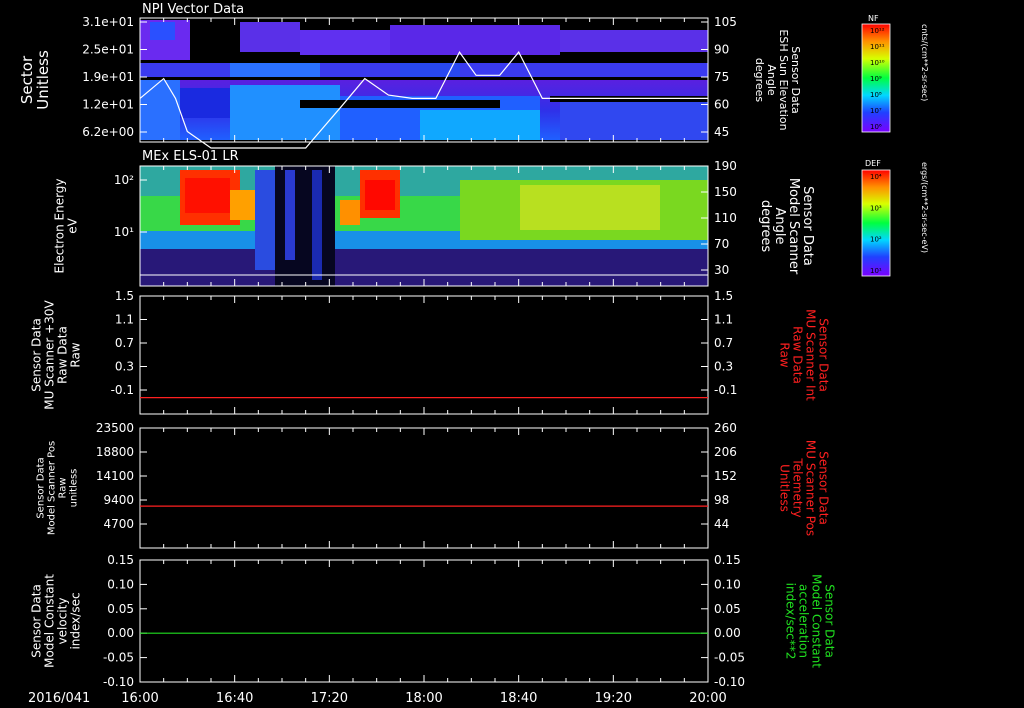 This screenshot has height=708, width=1024. Describe the element at coordinates (876, 127) in the screenshot. I see `colorbar-tick-label: 10⁶` at that location.